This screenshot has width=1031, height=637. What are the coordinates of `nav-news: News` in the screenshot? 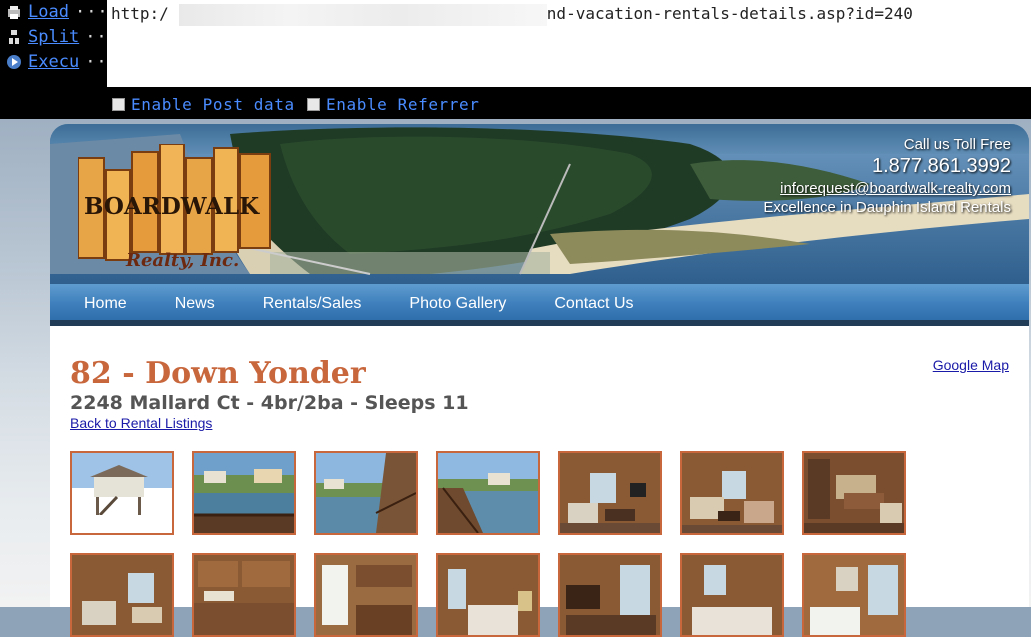 It's located at (195, 304).